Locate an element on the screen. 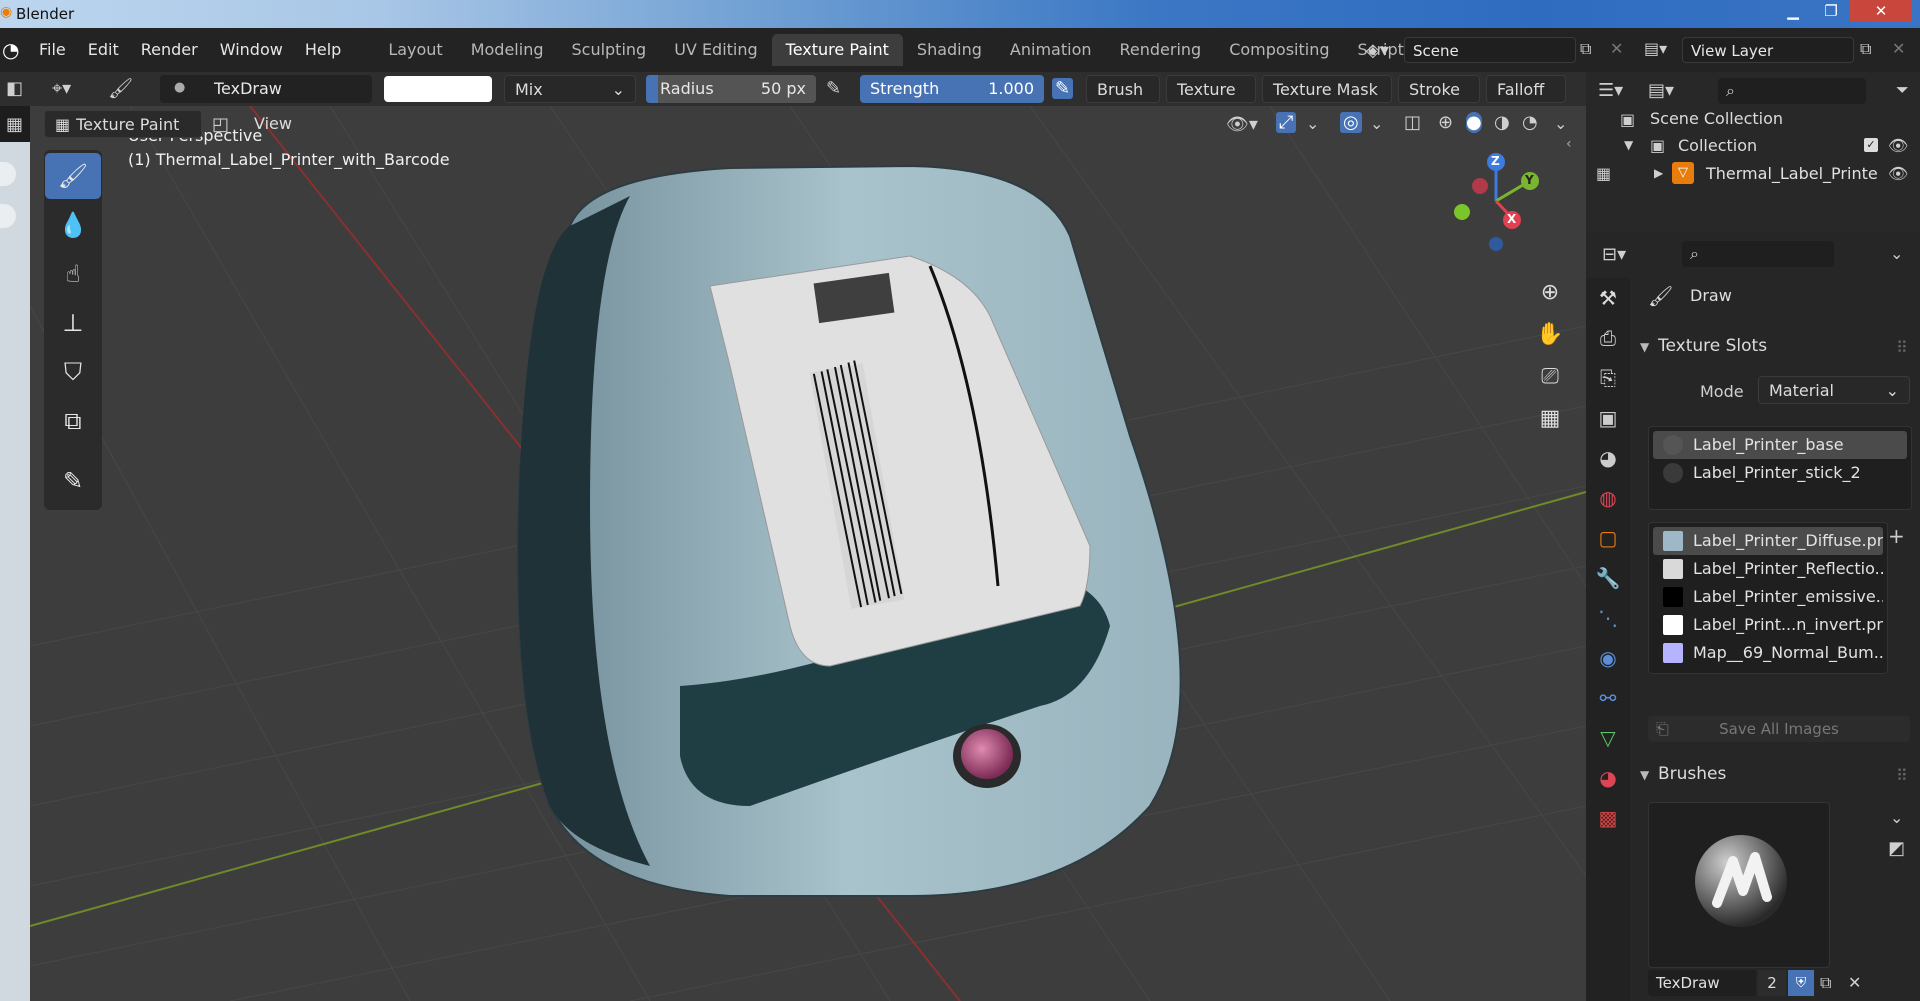 This screenshot has width=1920, height=1001. view-layer-tab-icon: ▣ is located at coordinates (1608, 418).